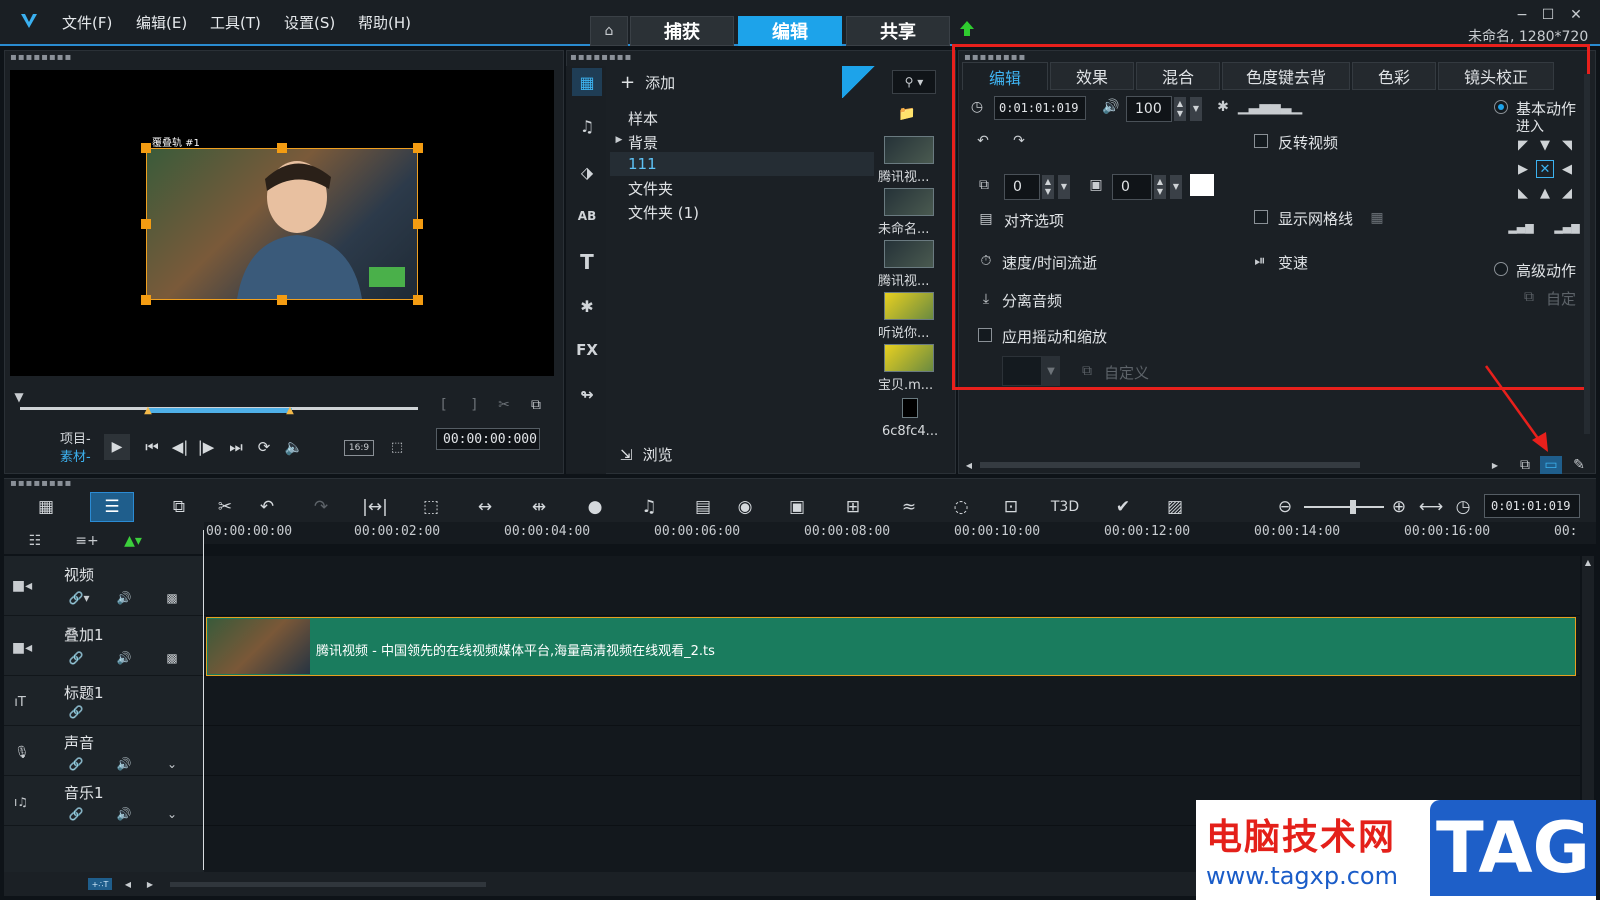 This screenshot has width=1600, height=900. Describe the element at coordinates (474, 405) in the screenshot. I see `mark-out-icon: ]` at that location.